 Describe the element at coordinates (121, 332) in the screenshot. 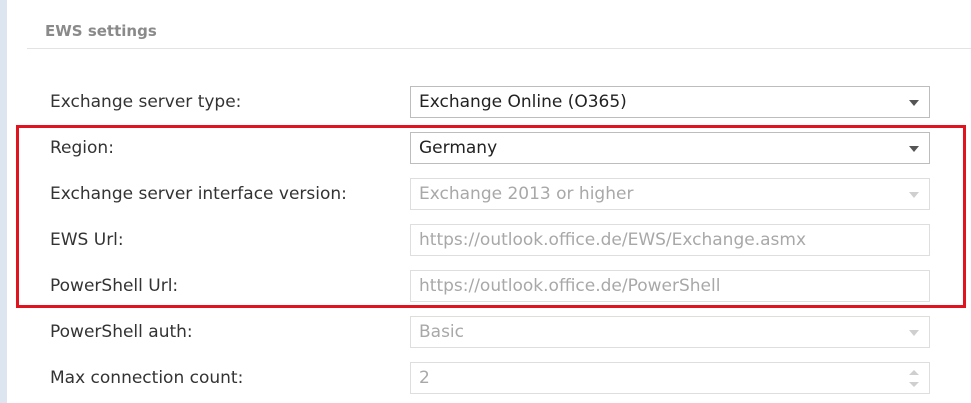

I see `powershell-auth-label: PowerShell auth:` at that location.